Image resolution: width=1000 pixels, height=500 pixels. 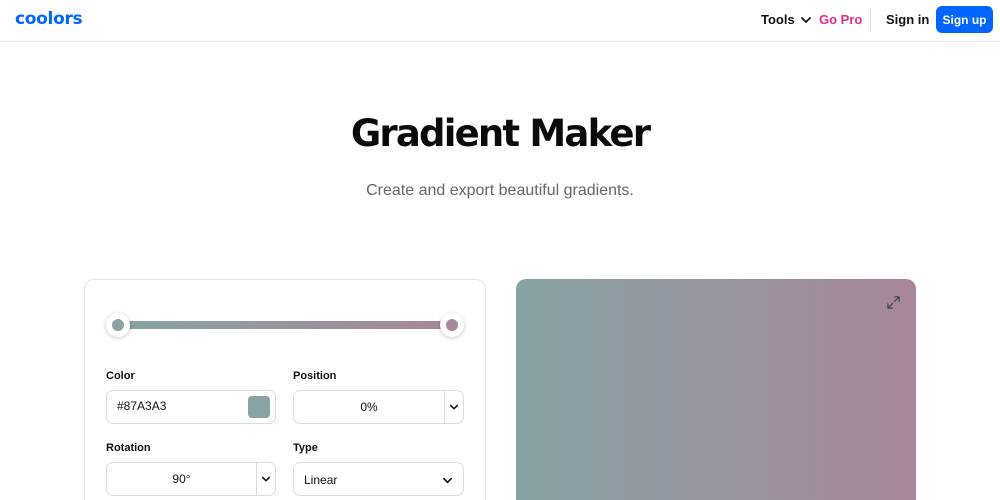 What do you see at coordinates (369, 407) in the screenshot?
I see `position-value: 0%` at bounding box center [369, 407].